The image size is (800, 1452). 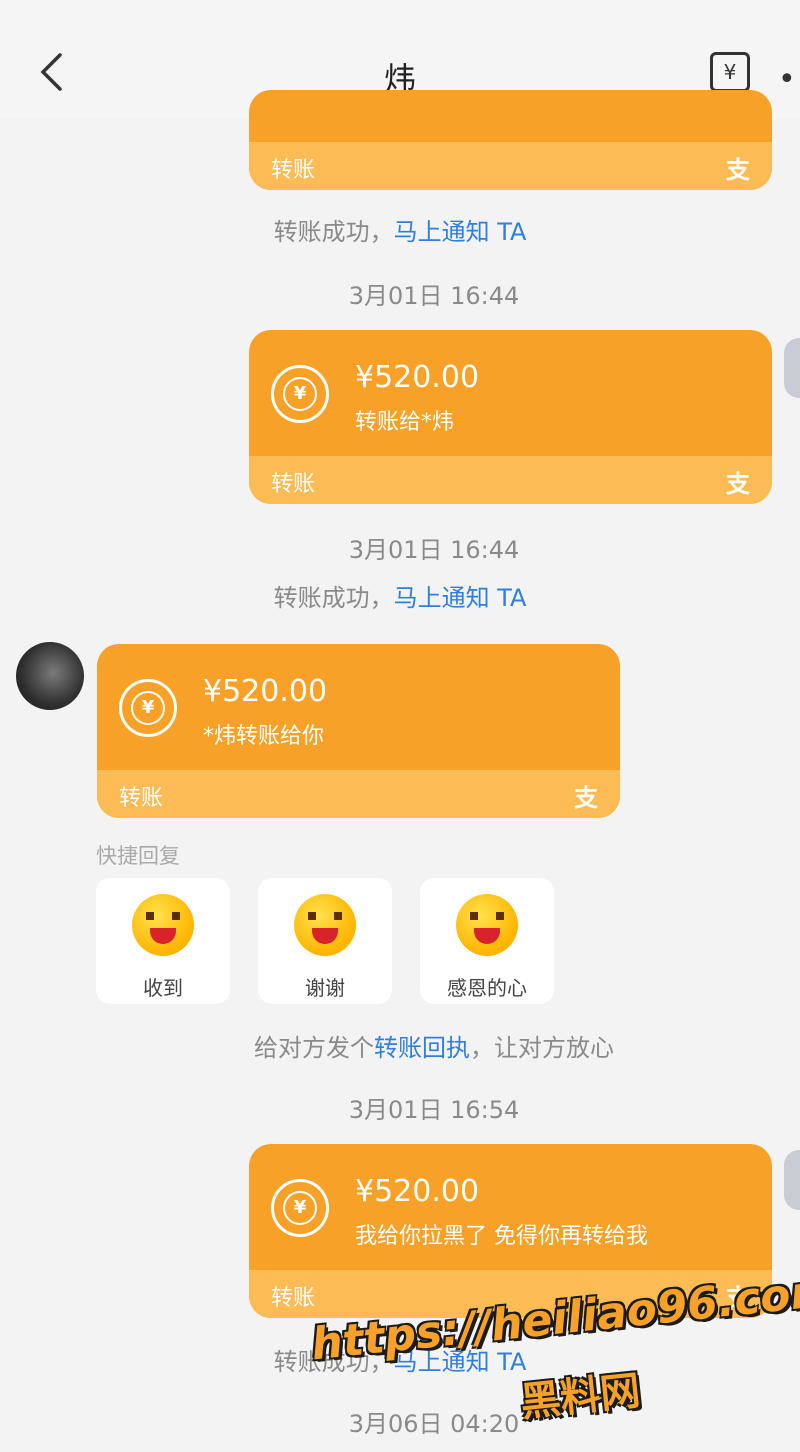 What do you see at coordinates (405, 422) in the screenshot?
I see `transfer-memo: 转账给*炜` at bounding box center [405, 422].